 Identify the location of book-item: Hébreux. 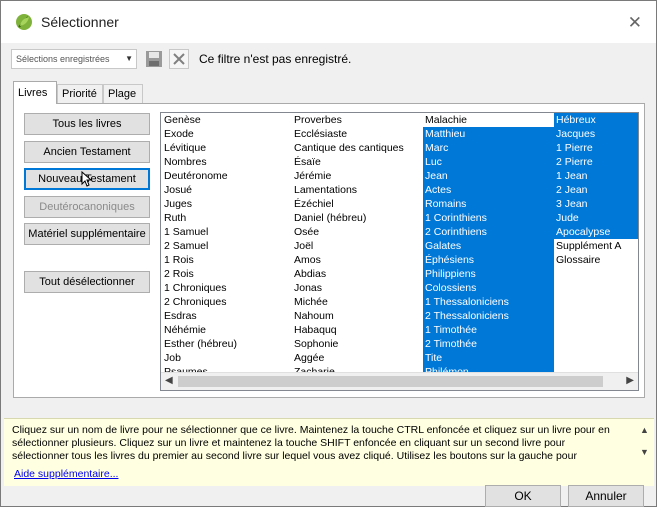
(596, 120).